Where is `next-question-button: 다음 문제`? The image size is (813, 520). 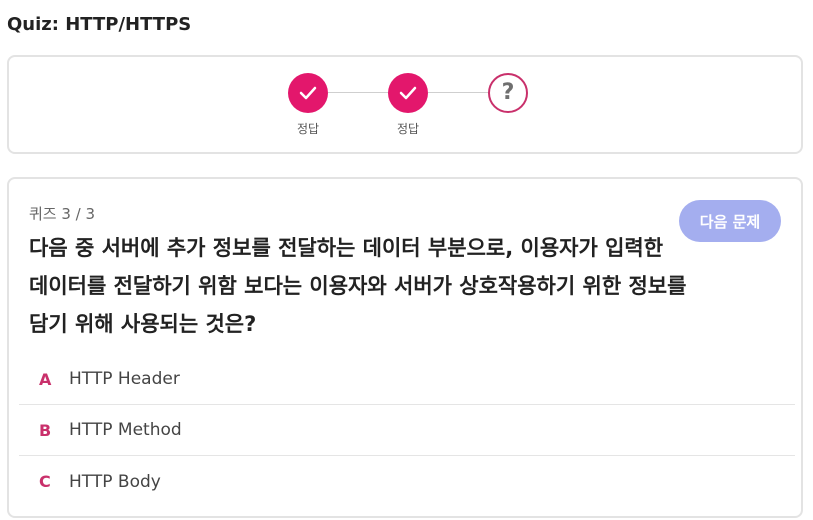
next-question-button: 다음 문제 is located at coordinates (730, 221).